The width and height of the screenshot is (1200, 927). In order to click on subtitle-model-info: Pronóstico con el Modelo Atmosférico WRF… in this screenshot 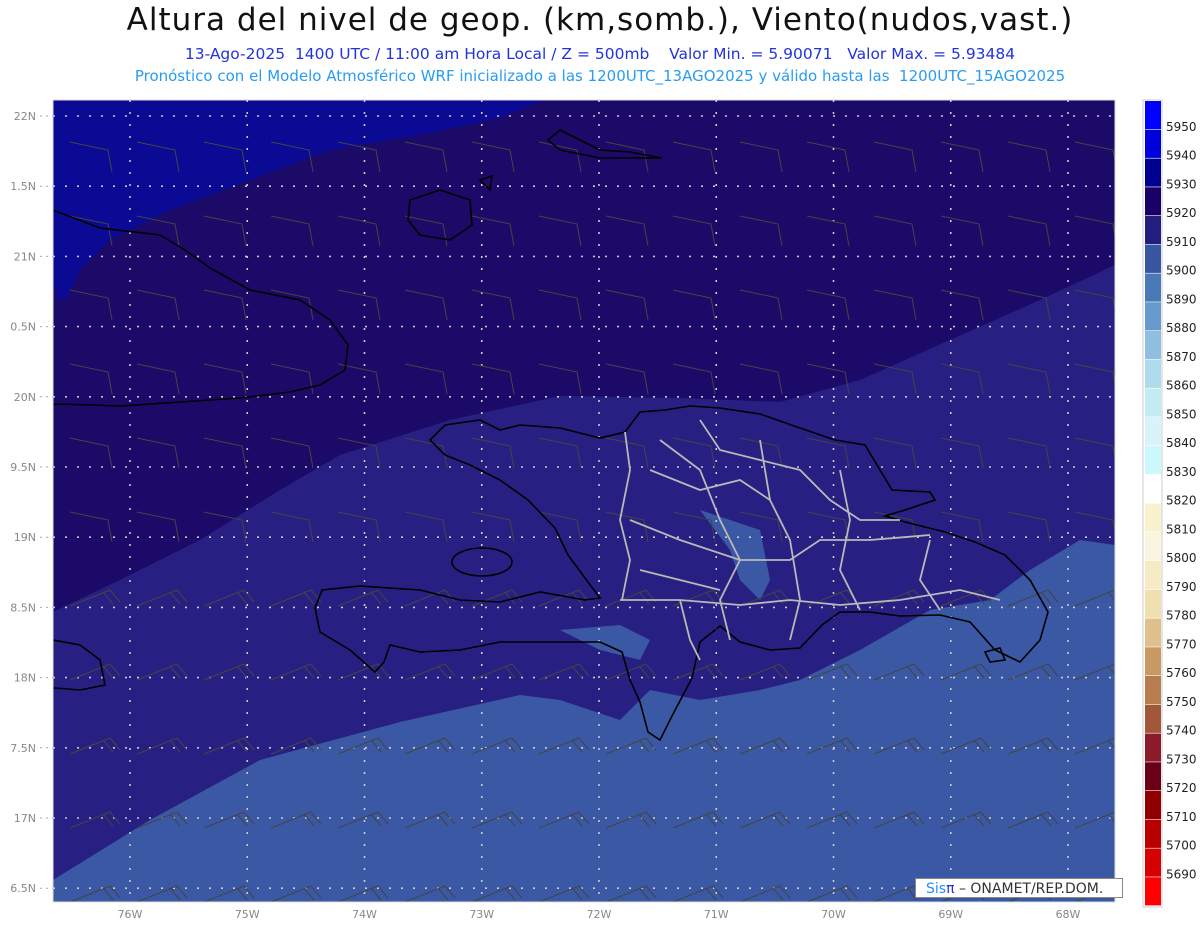, I will do `click(600, 76)`.